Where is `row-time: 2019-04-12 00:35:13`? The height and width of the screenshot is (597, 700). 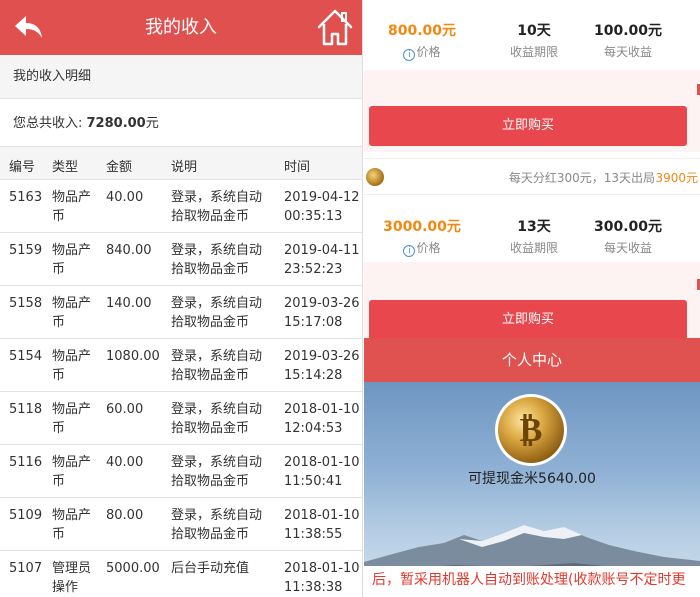 row-time: 2019-04-12 00:35:13 is located at coordinates (322, 207).